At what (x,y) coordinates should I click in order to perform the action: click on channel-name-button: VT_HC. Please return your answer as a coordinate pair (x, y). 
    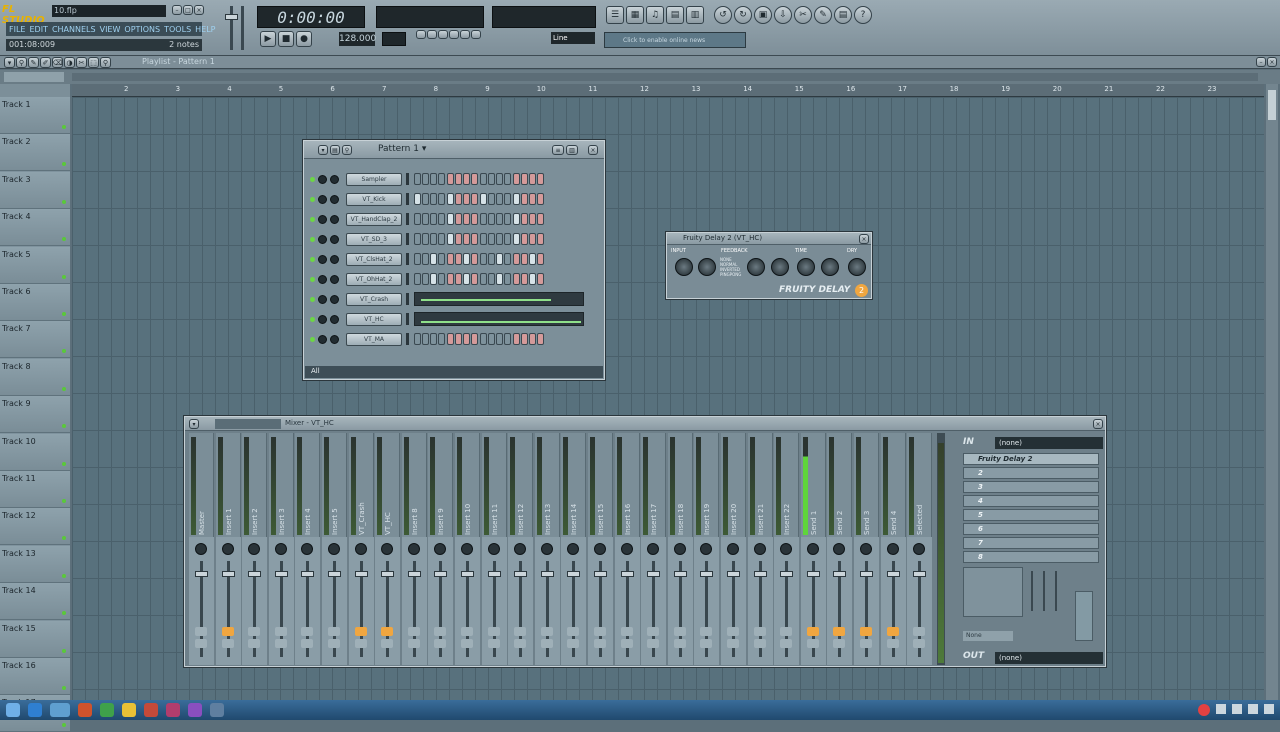
    Looking at the image, I should click on (374, 319).